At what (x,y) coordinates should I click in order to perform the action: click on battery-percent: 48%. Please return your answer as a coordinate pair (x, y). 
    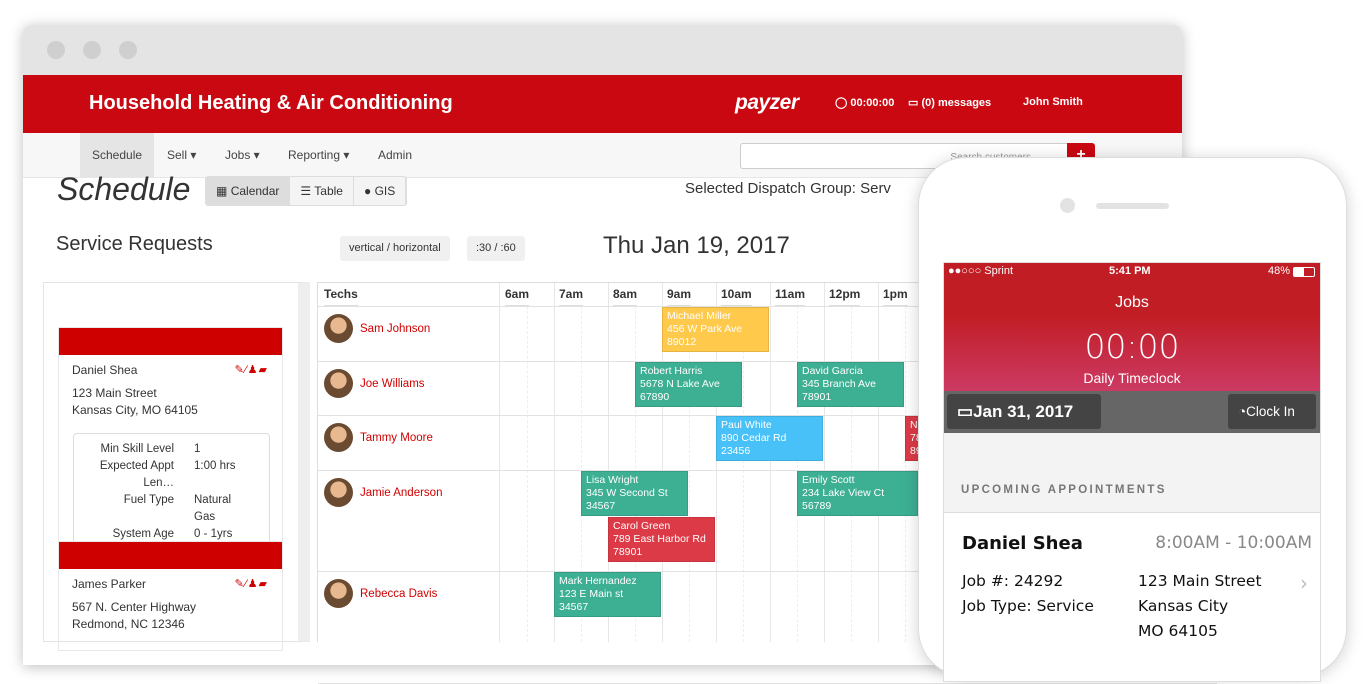
    Looking at the image, I should click on (1278, 271).